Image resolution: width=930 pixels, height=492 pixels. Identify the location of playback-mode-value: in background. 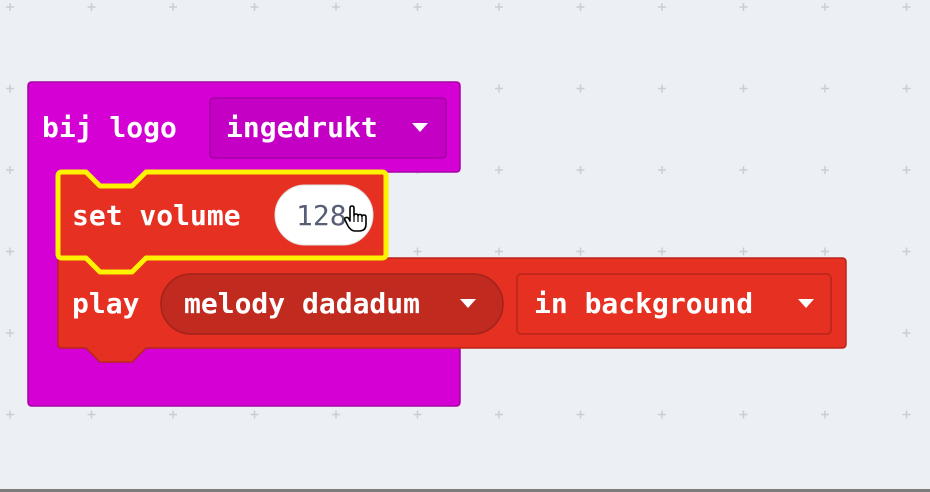
(644, 303).